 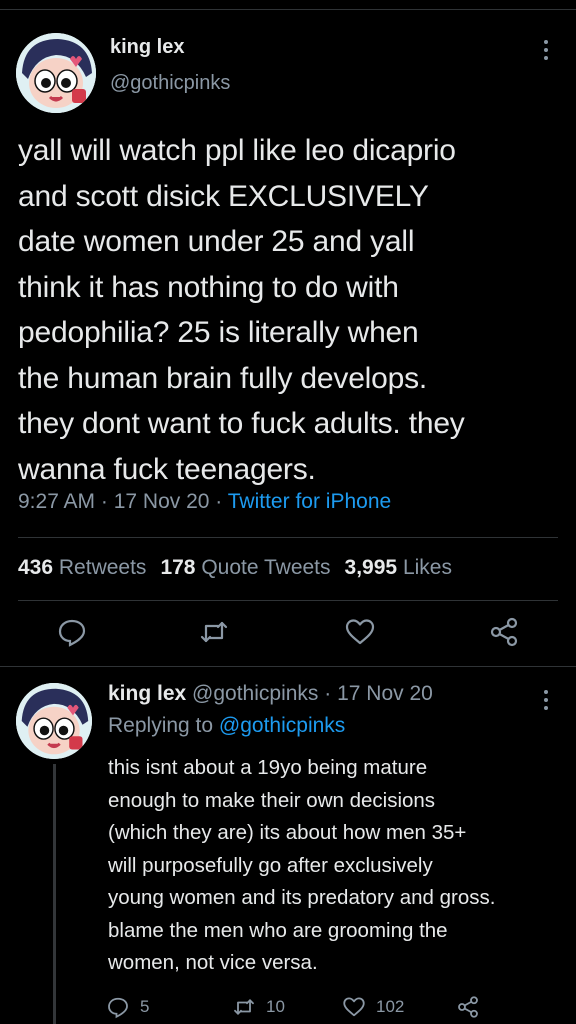 What do you see at coordinates (282, 725) in the screenshot?
I see `replying-mention: @gothicpinks` at bounding box center [282, 725].